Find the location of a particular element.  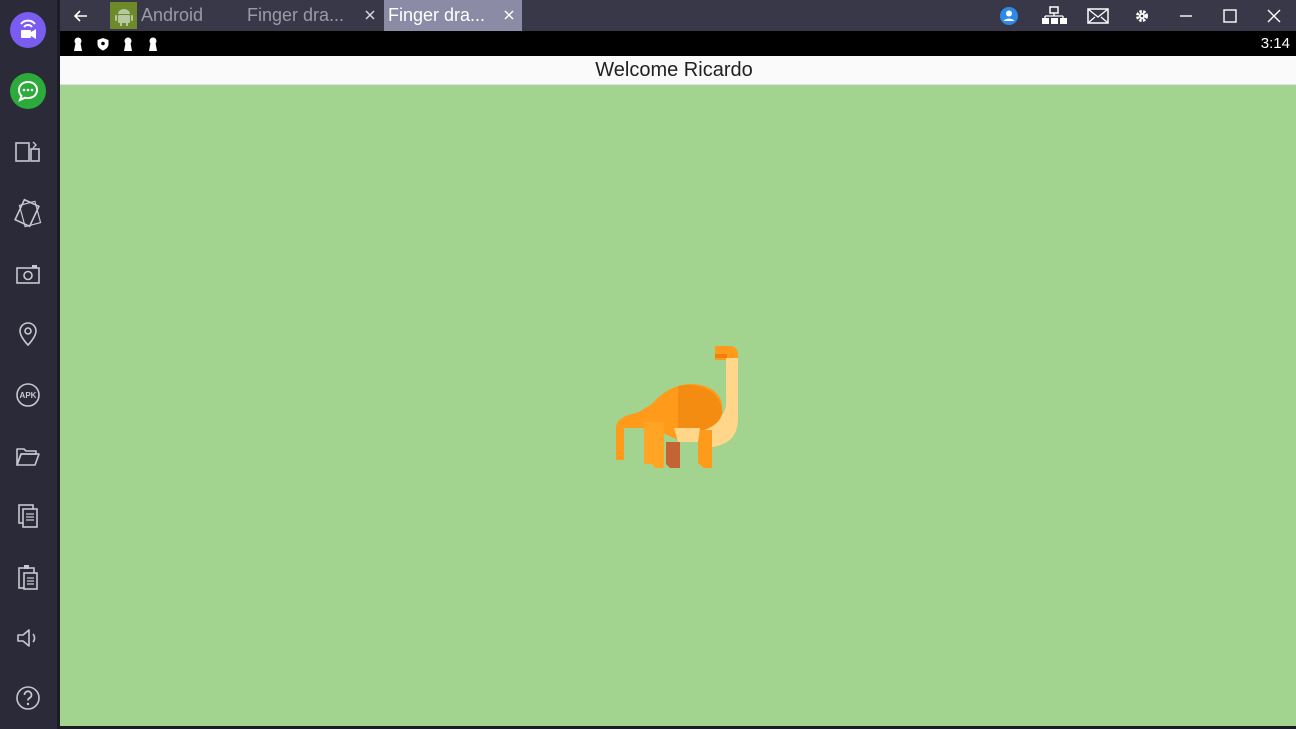

dinosaur-icon is located at coordinates (678, 405).